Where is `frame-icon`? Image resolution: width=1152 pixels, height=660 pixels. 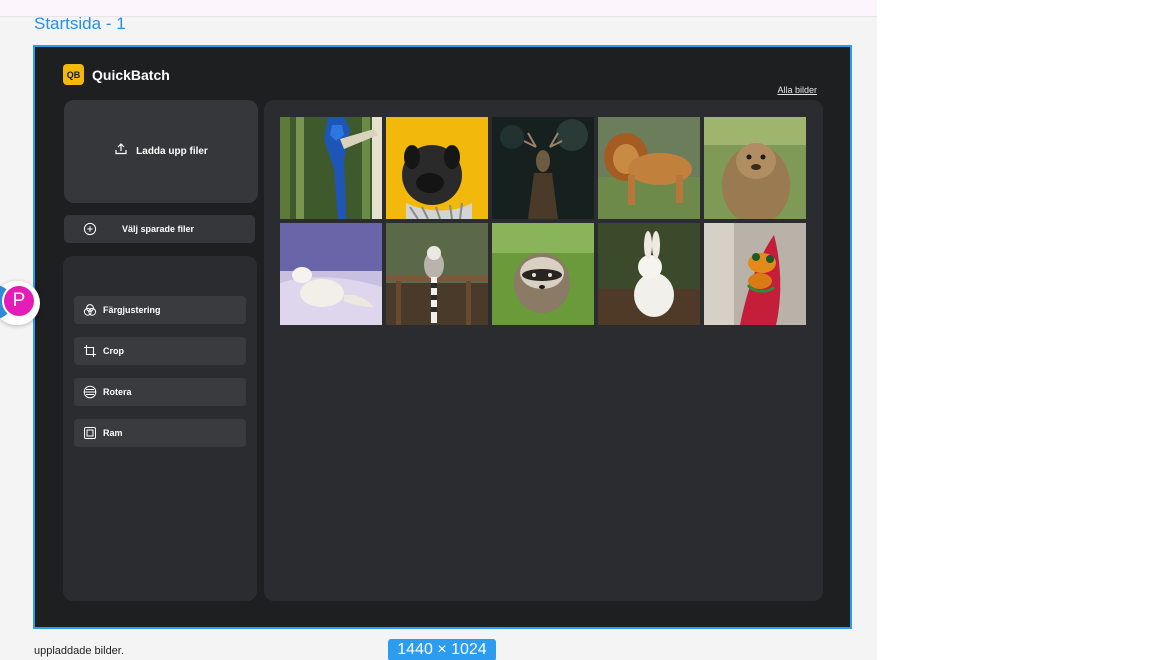
frame-icon is located at coordinates (90, 435).